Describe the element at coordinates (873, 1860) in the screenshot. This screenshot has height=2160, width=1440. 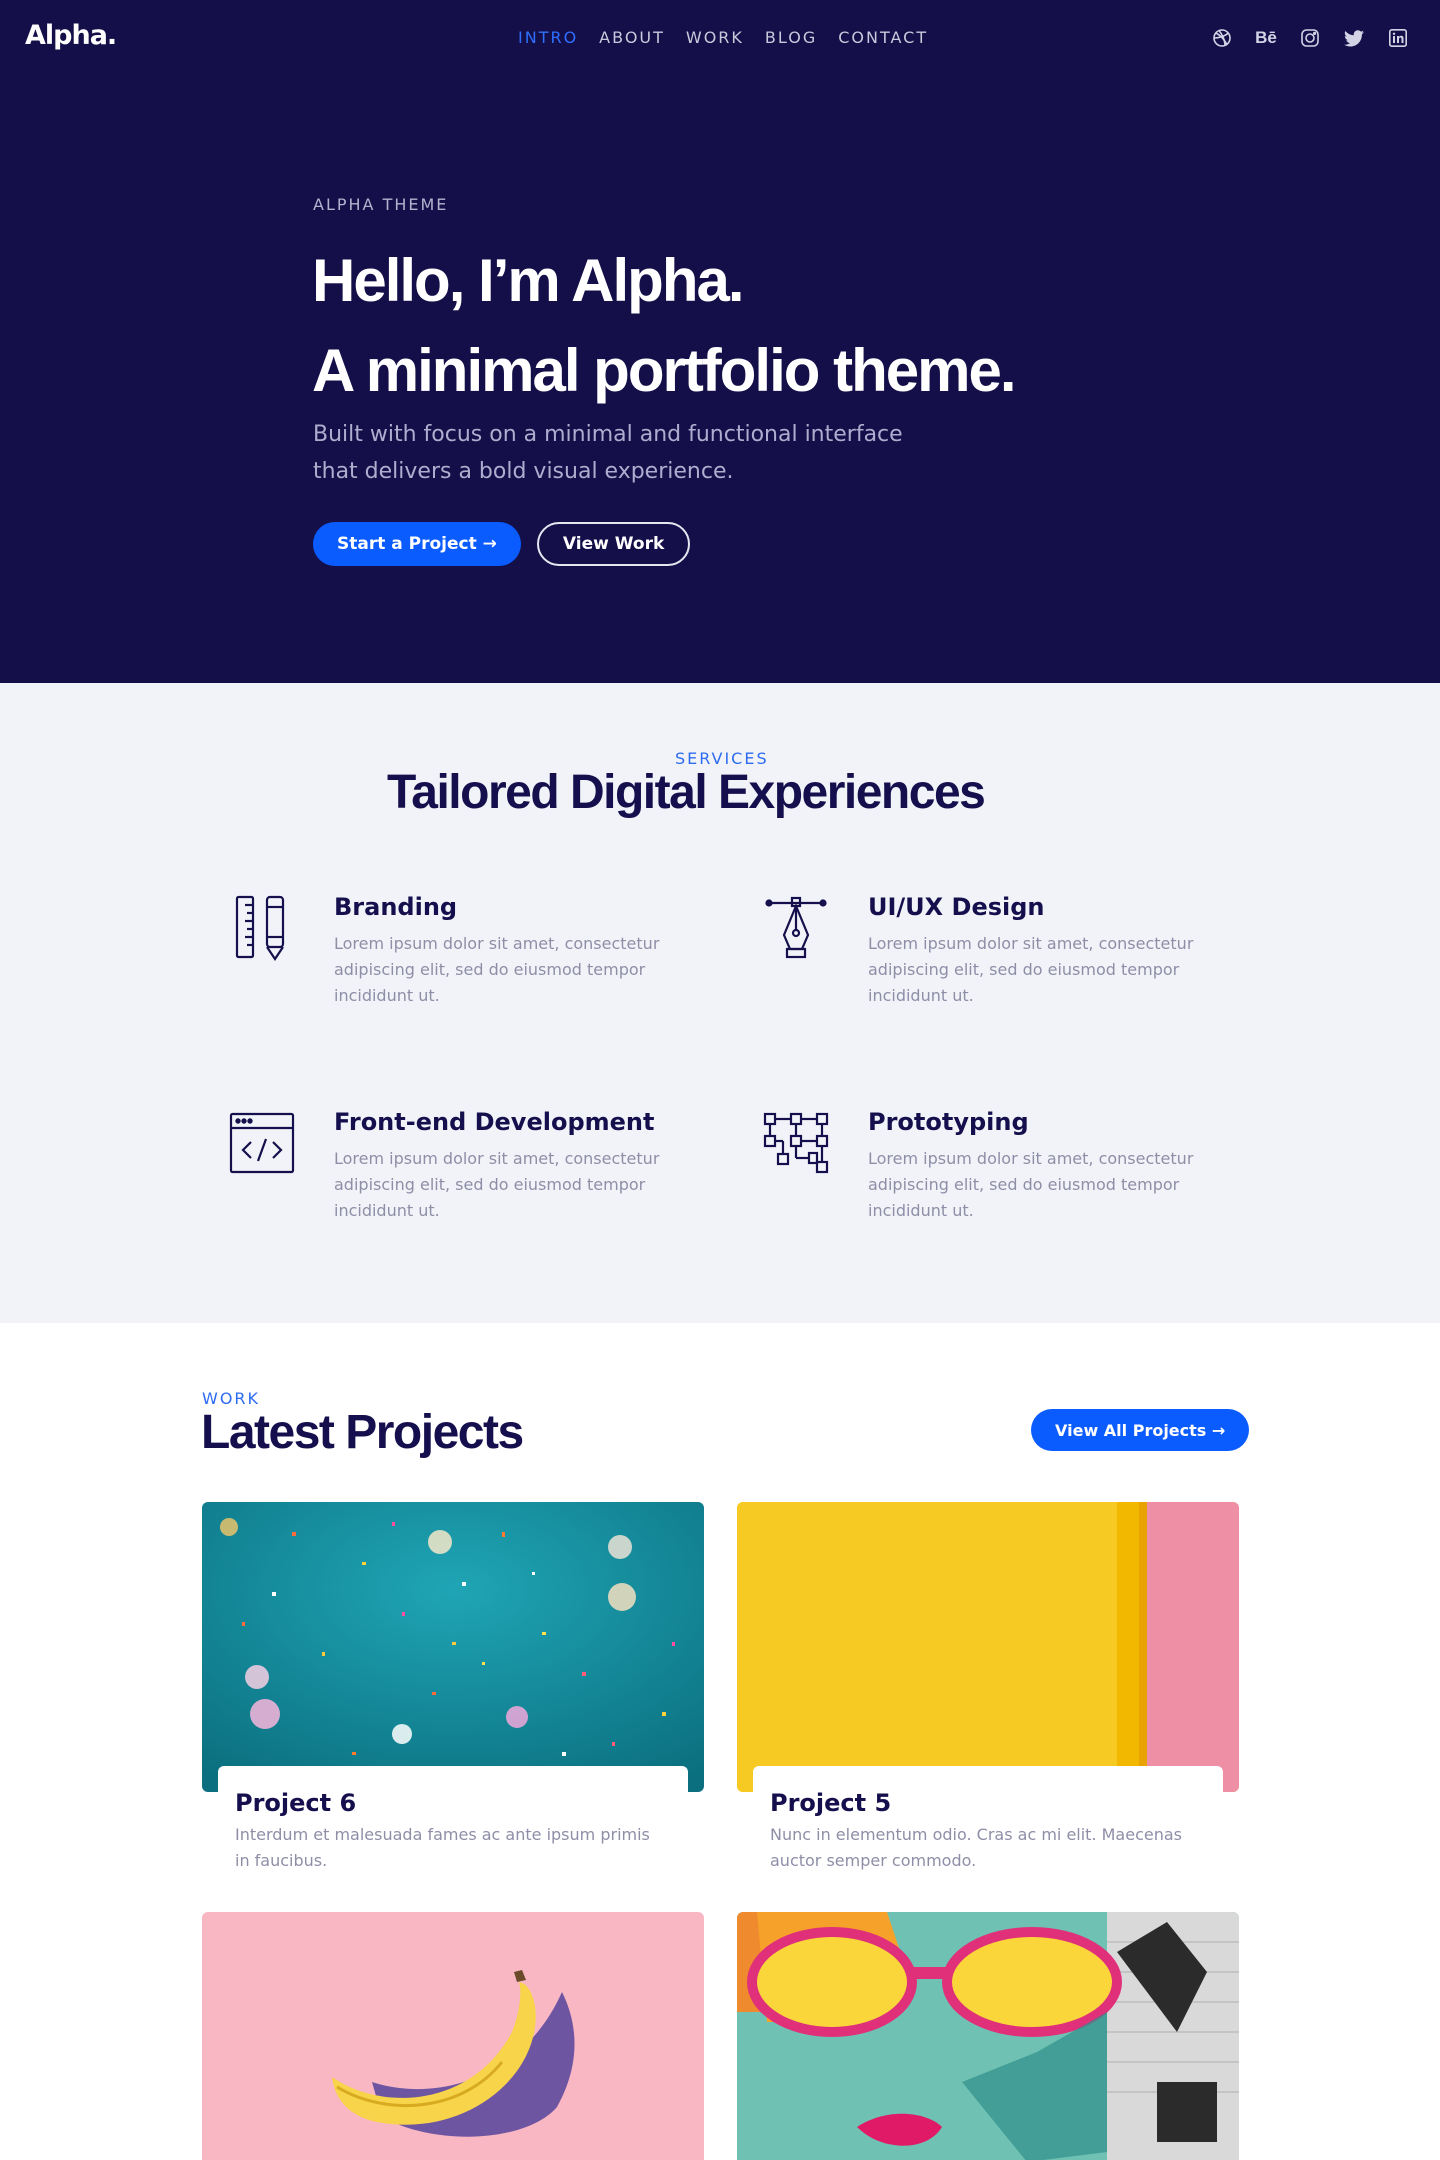
I see `project-desc-line: auctor semper commodo.` at that location.